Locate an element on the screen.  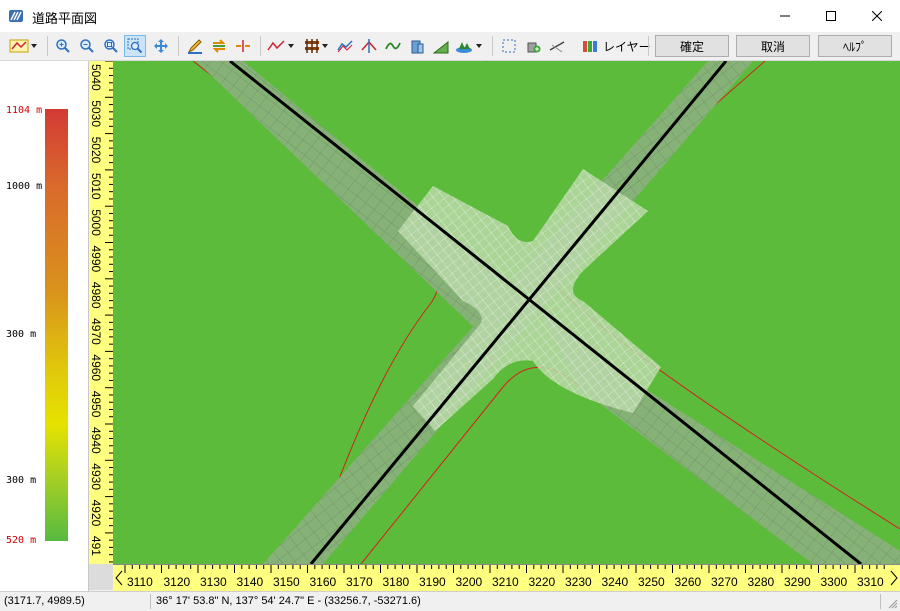
ruler-tick-label: 4920 is located at coordinates (96, 513).